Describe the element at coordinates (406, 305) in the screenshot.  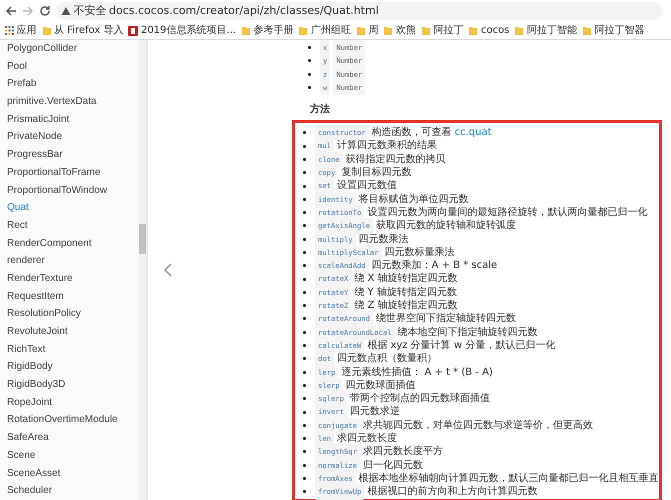
I see `method-description: 绕 Z 轴旋转指定四元数` at that location.